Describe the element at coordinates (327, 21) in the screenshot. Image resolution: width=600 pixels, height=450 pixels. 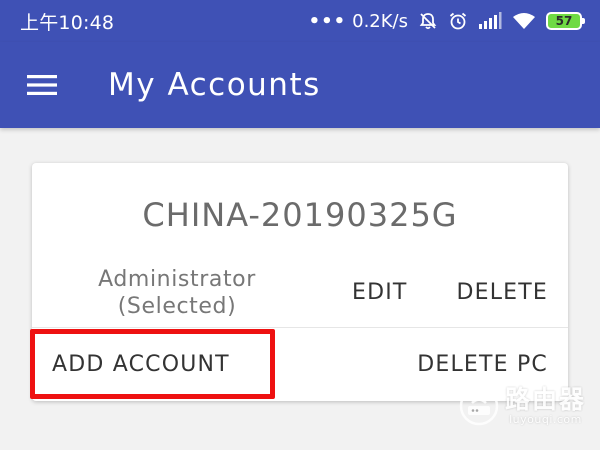
I see `notification-dots-icon: •••` at that location.